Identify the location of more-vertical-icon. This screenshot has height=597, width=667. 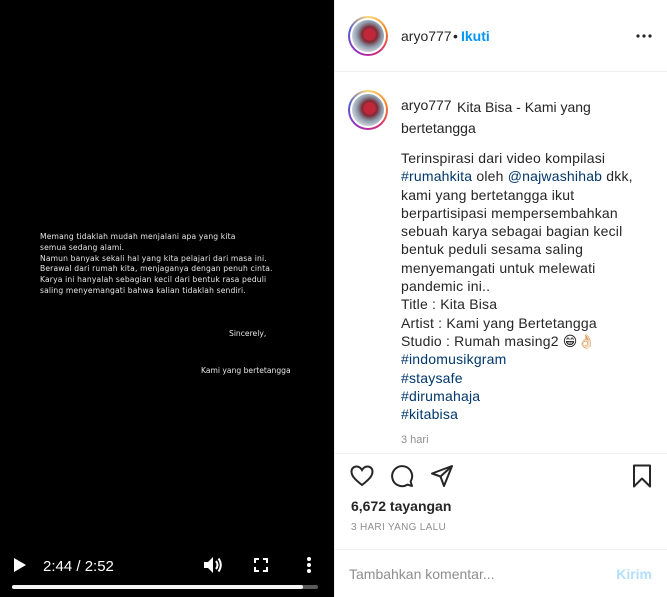
(309, 565).